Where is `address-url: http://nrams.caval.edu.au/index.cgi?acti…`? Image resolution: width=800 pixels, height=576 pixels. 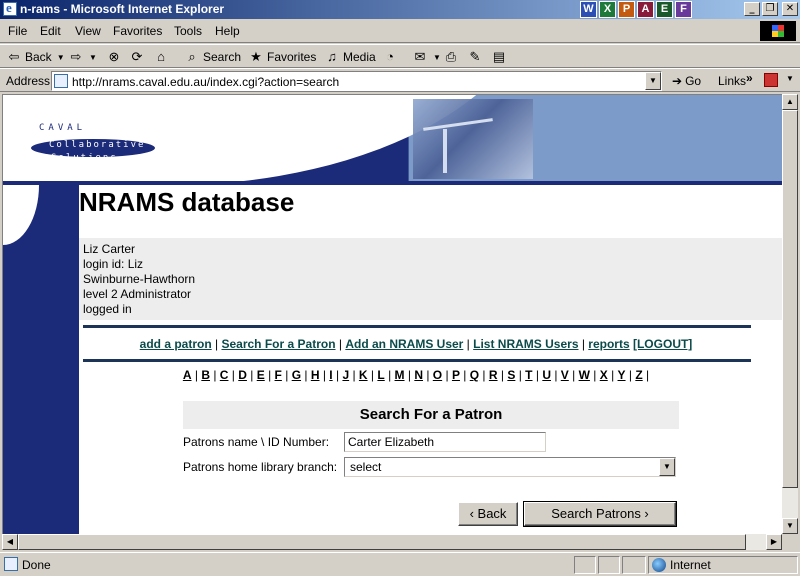 address-url: http://nrams.caval.edu.au/index.cgi?acti… is located at coordinates (205, 82).